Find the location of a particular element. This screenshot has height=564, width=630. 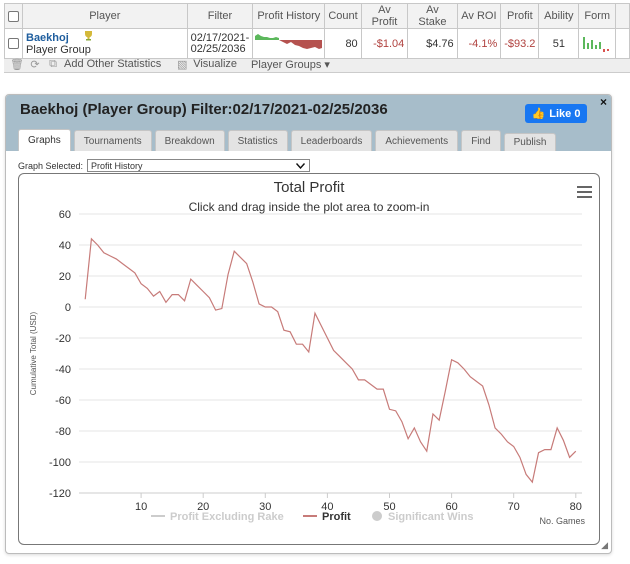

y-tick-label: 20 is located at coordinates (65, 277).